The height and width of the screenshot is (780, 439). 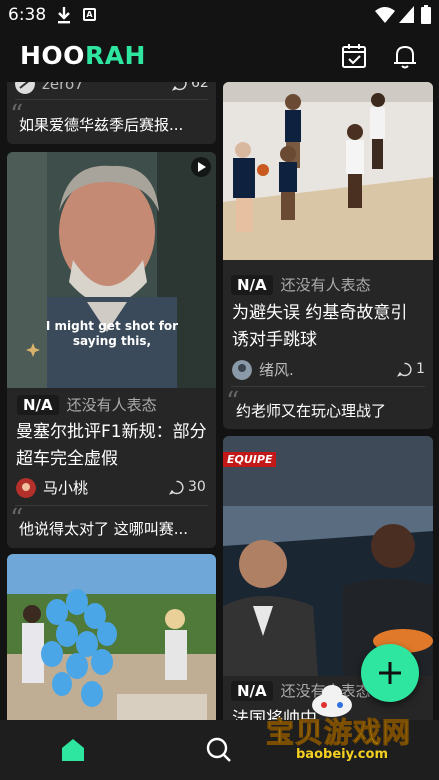 I want to click on brand-tag: EQUIPE, so click(x=250, y=459).